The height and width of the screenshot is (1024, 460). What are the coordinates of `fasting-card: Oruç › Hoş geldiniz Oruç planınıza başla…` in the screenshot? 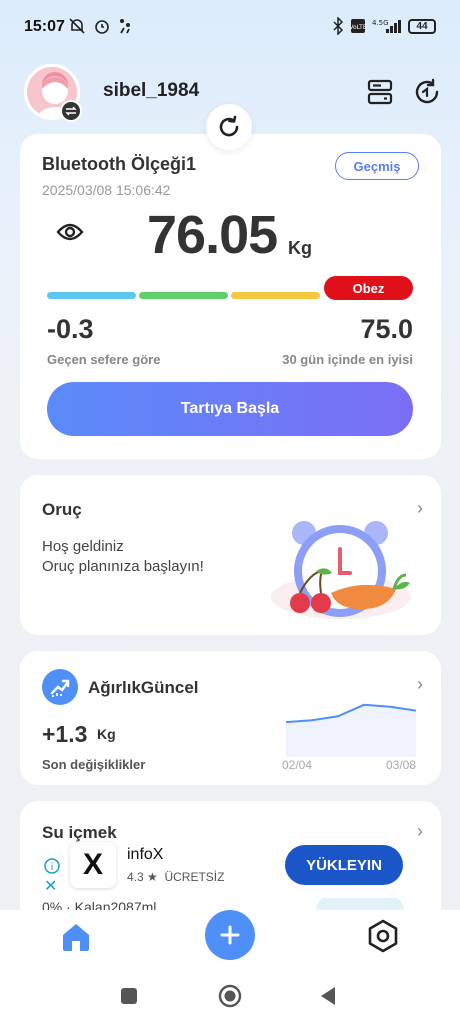 It's located at (230, 555).